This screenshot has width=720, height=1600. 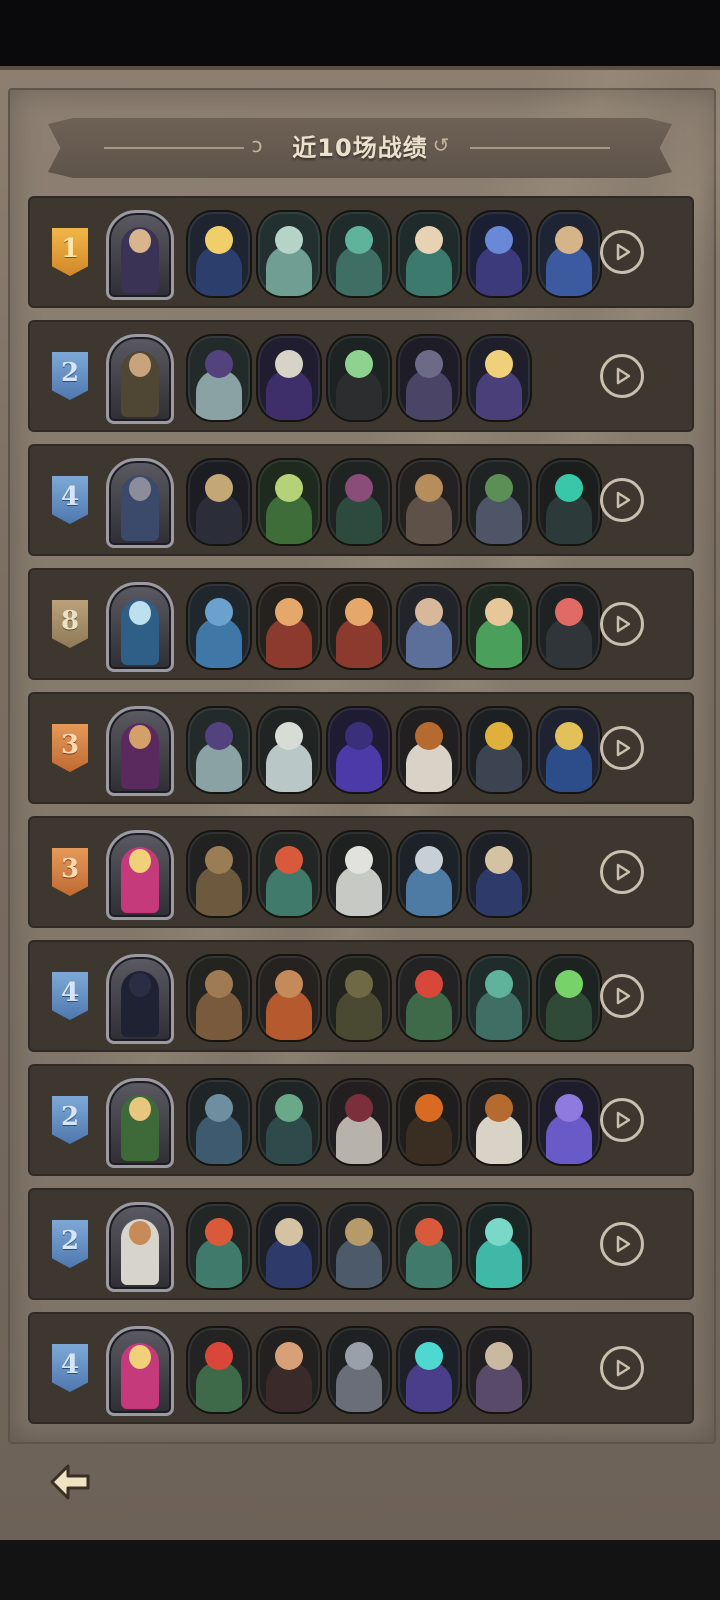 I want to click on hero-lineup, so click(x=359, y=874).